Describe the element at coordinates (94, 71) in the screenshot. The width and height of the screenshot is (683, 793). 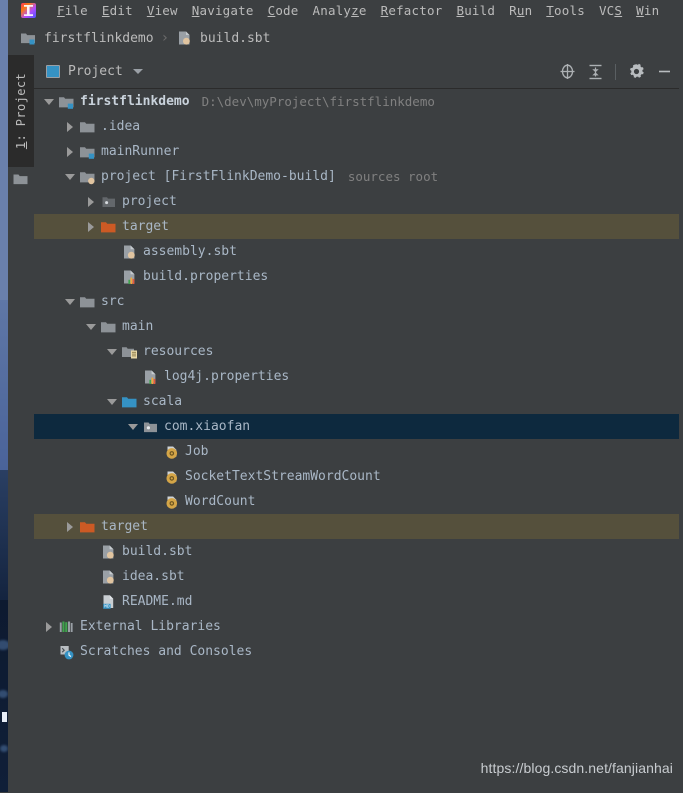
I see `project-view-selector: Project` at that location.